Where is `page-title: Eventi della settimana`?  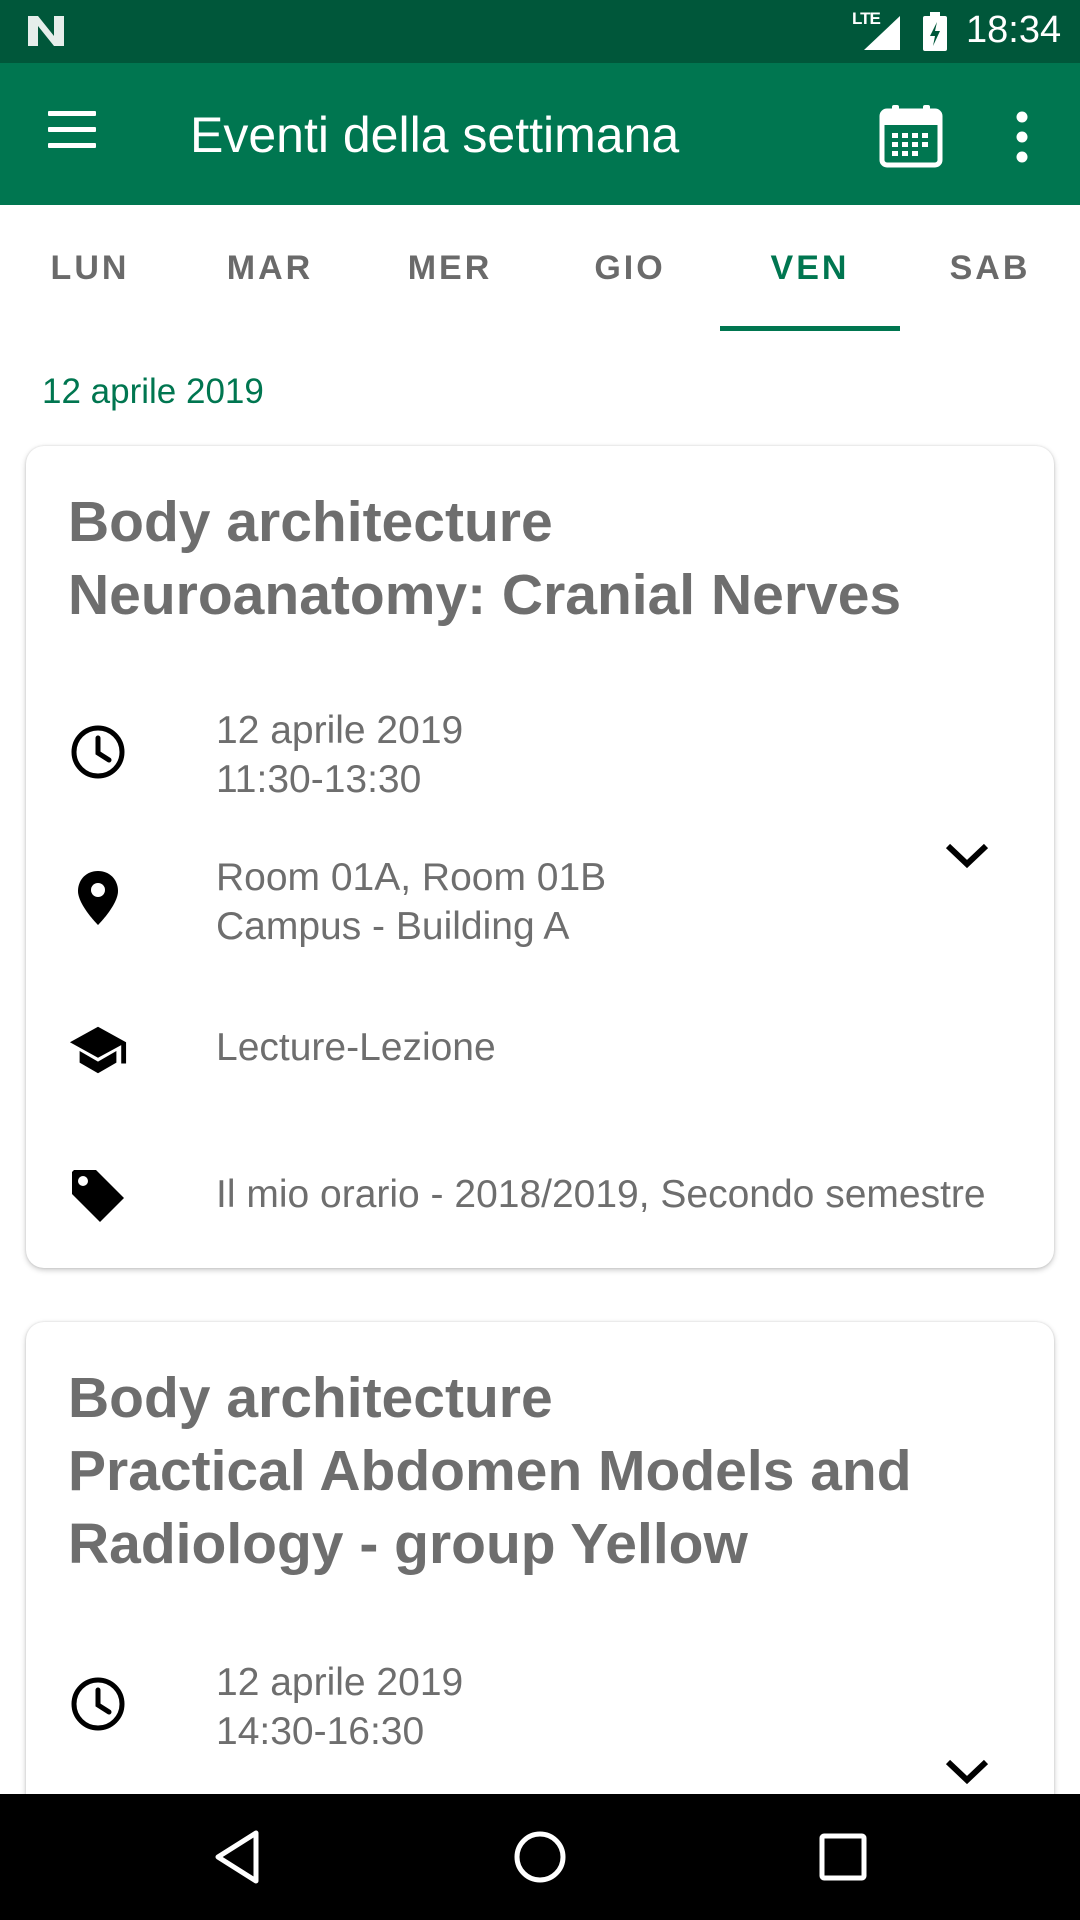
page-title: Eventi della settimana is located at coordinates (435, 135).